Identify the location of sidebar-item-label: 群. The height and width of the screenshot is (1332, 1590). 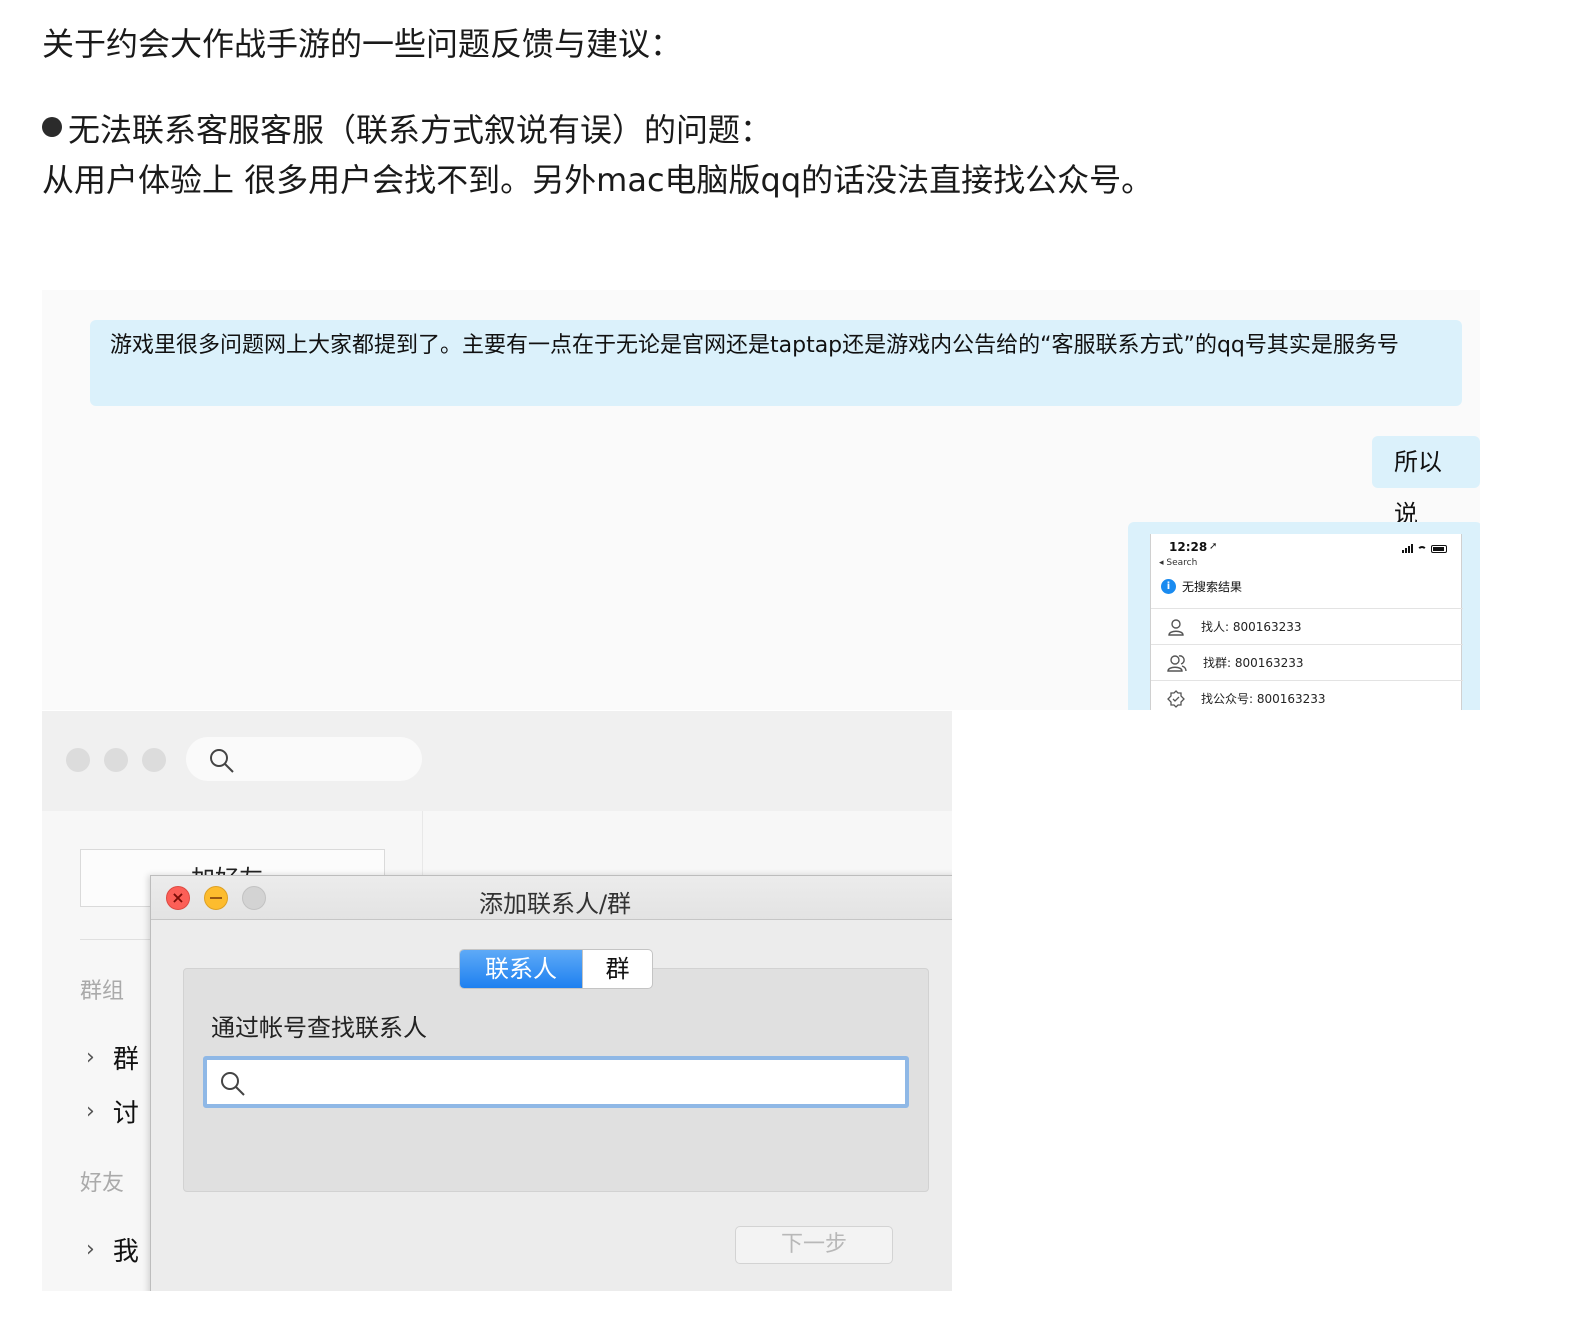
(125, 1060).